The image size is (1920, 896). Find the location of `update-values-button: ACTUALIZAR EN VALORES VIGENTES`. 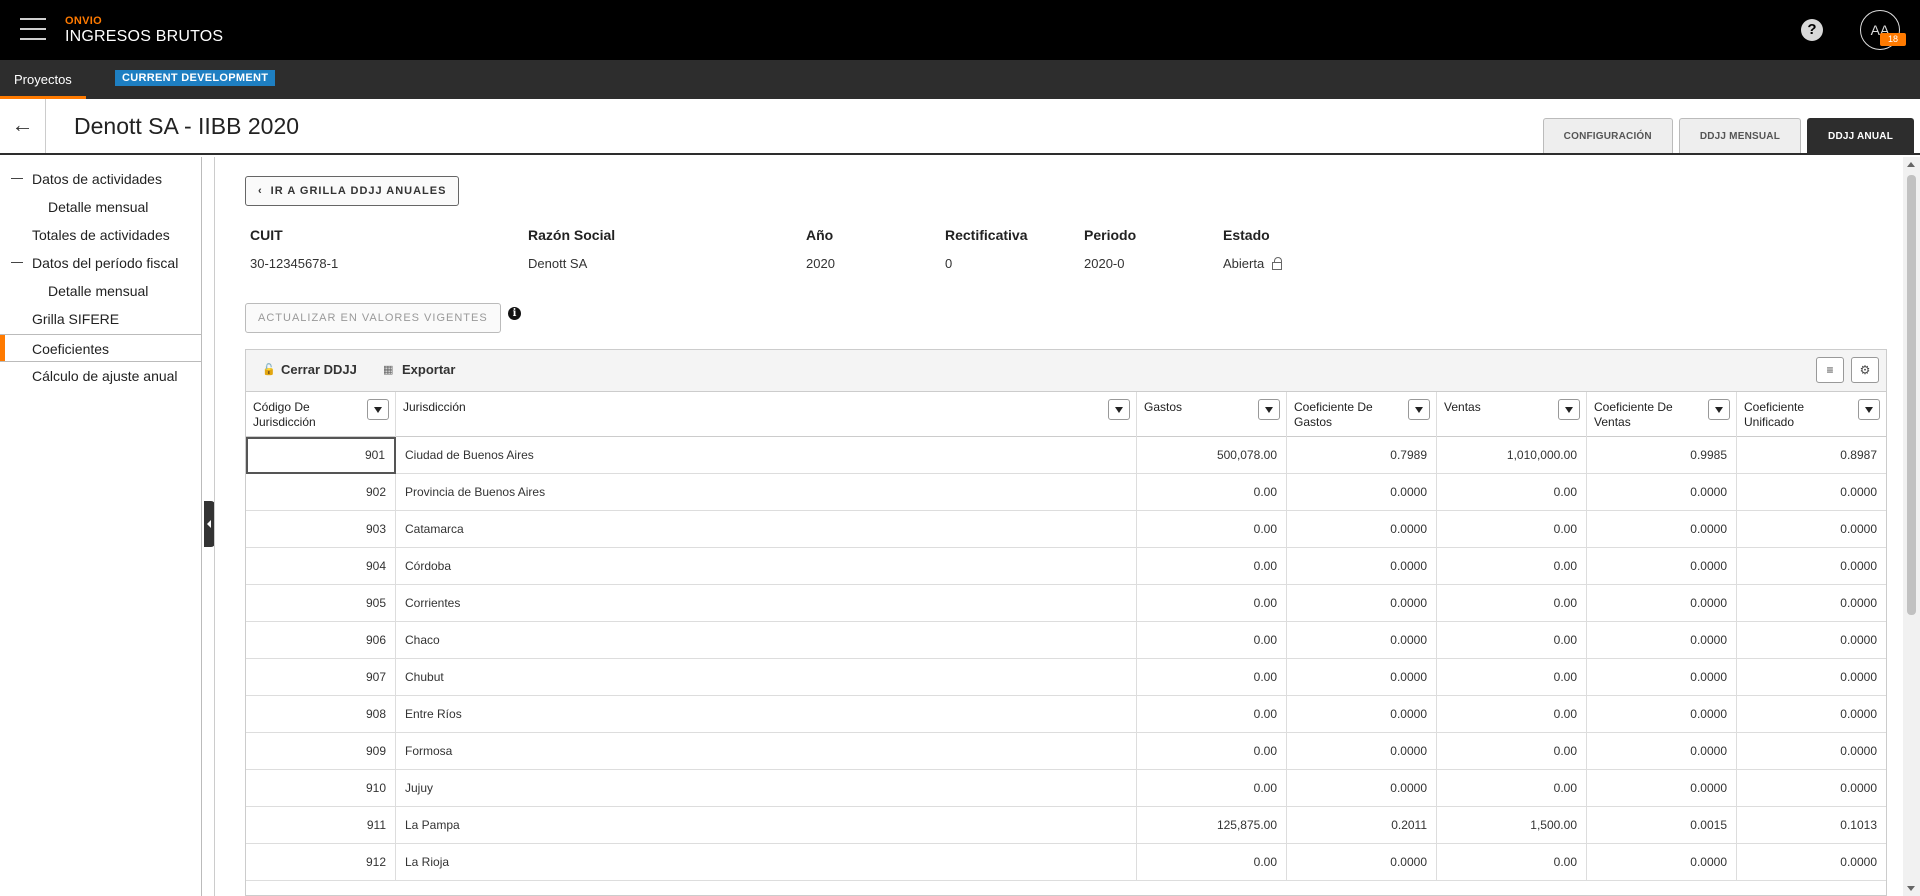

update-values-button: ACTUALIZAR EN VALORES VIGENTES is located at coordinates (373, 318).